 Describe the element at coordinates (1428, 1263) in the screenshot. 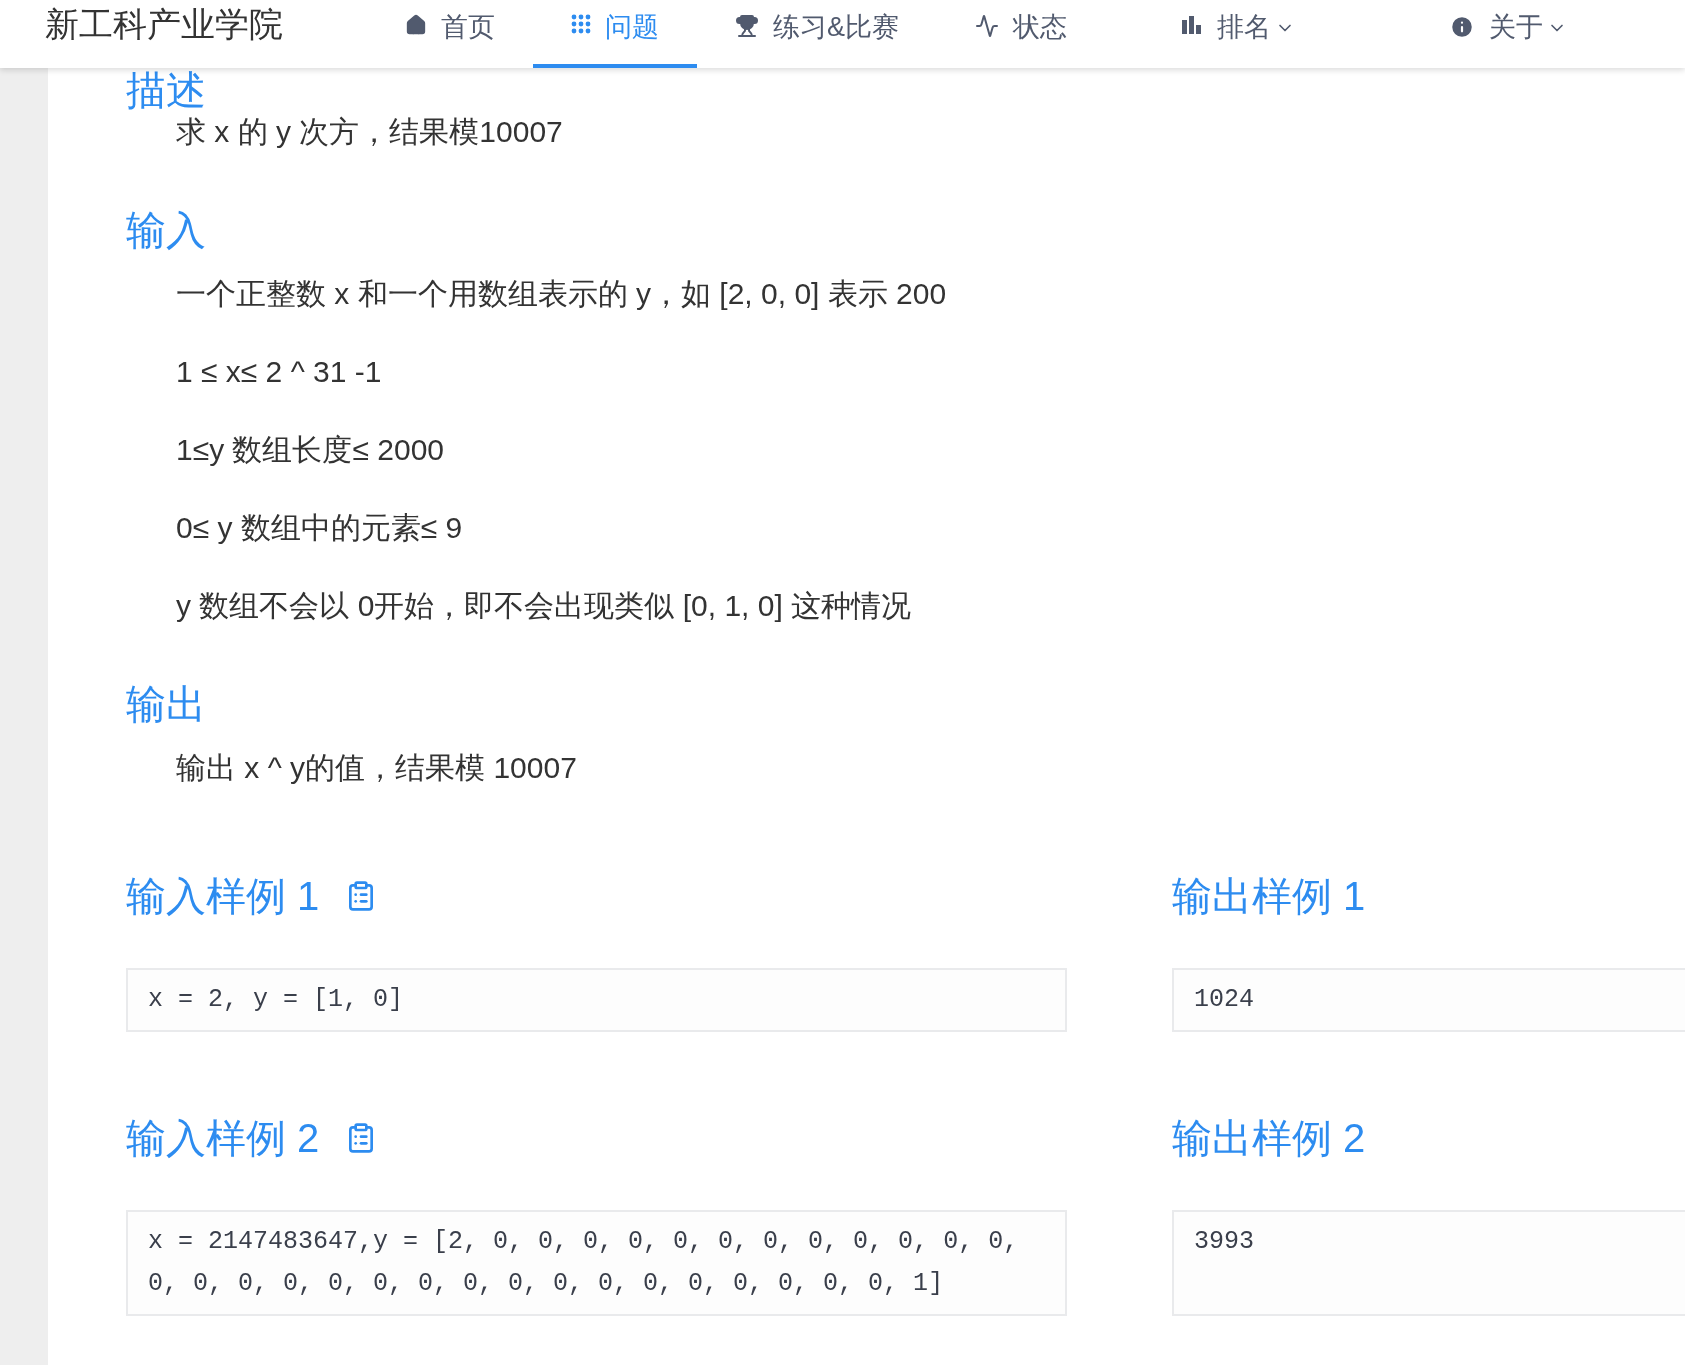

I see `sample-output-box: 3993` at that location.